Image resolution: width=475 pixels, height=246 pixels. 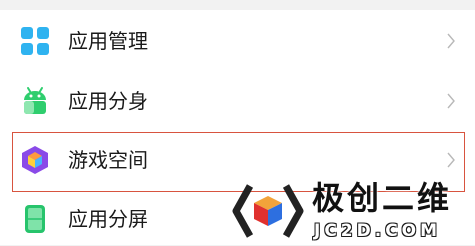 I want to click on app-clone-icon, so click(x=35, y=100).